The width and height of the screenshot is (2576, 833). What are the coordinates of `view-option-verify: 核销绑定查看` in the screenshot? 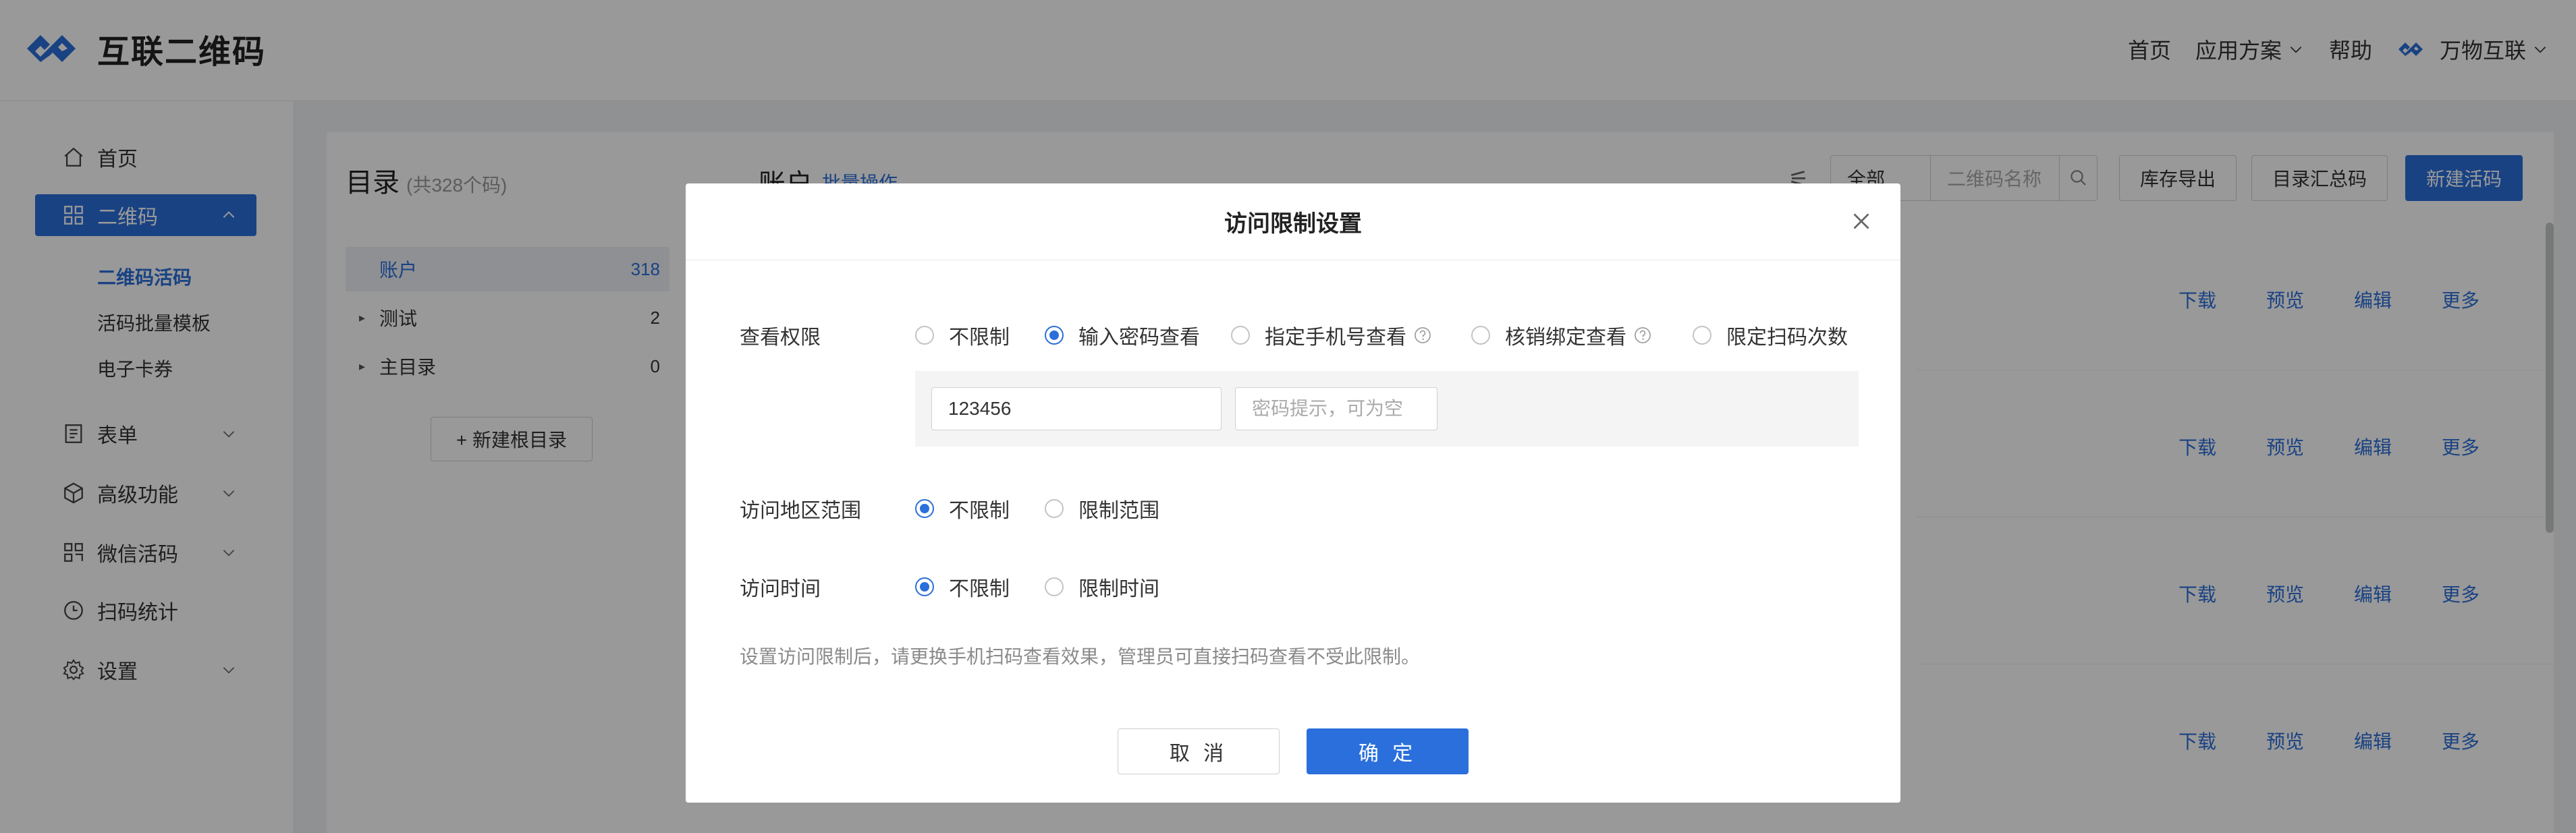 It's located at (1561, 335).